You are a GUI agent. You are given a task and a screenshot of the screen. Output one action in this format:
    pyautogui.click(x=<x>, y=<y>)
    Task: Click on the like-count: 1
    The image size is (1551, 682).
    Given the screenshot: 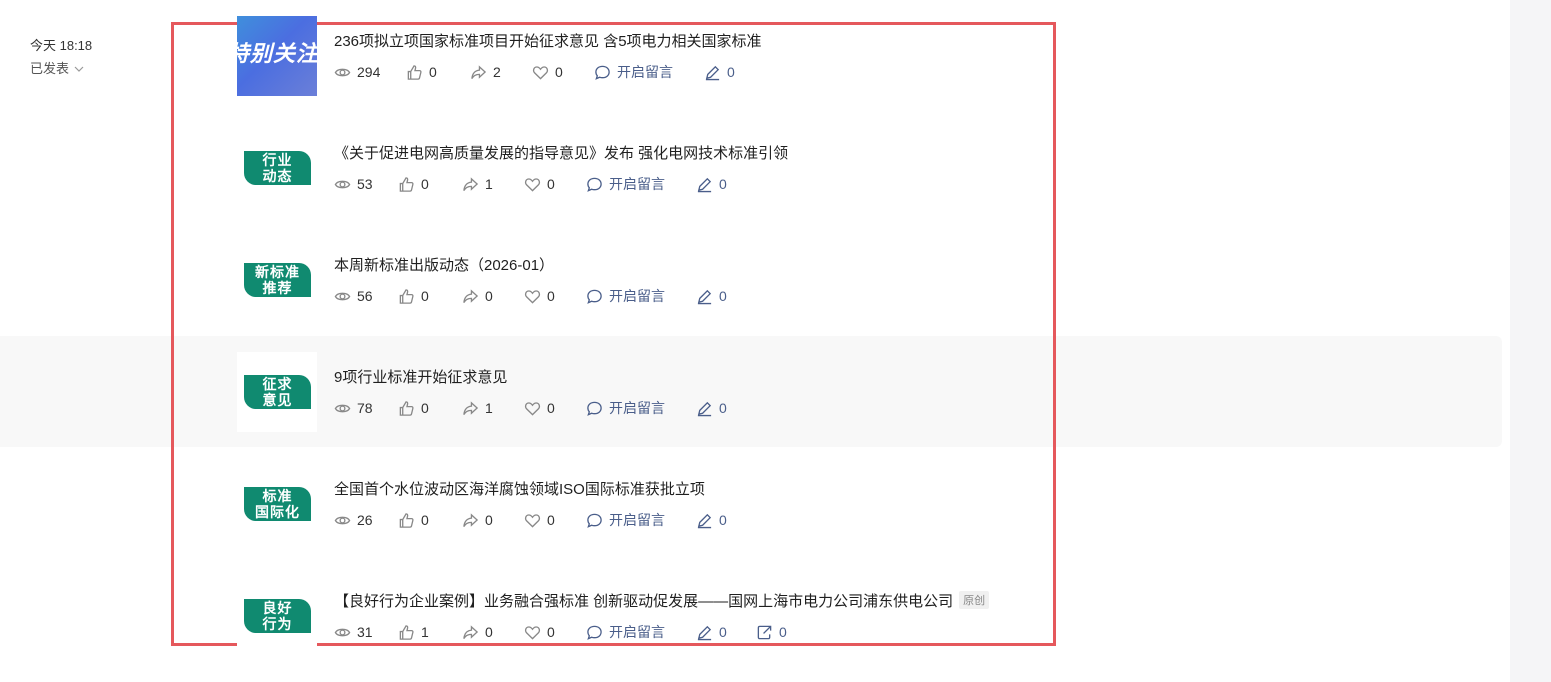 What is the action you would take?
    pyautogui.click(x=430, y=632)
    